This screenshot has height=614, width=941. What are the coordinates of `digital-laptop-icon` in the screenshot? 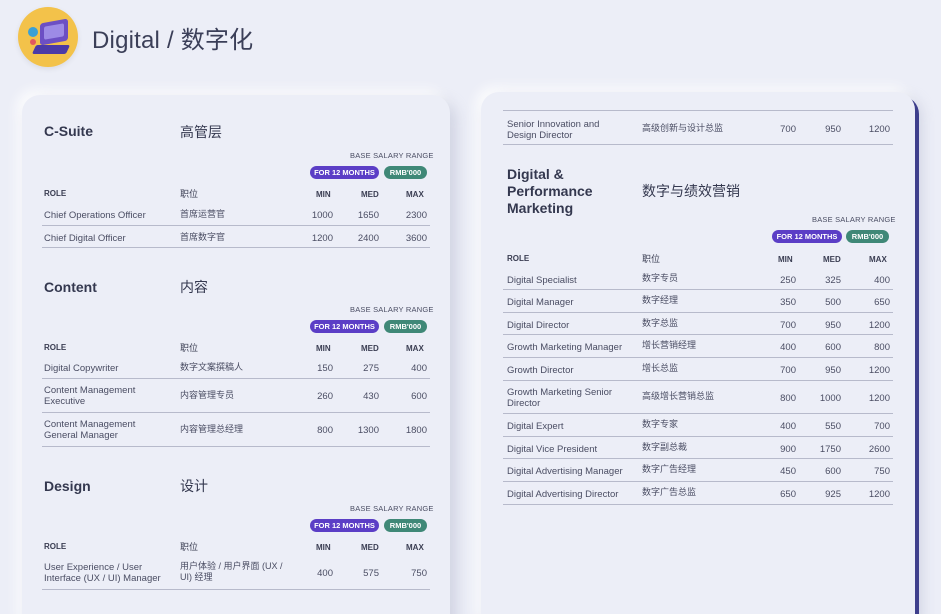 It's located at (48, 37).